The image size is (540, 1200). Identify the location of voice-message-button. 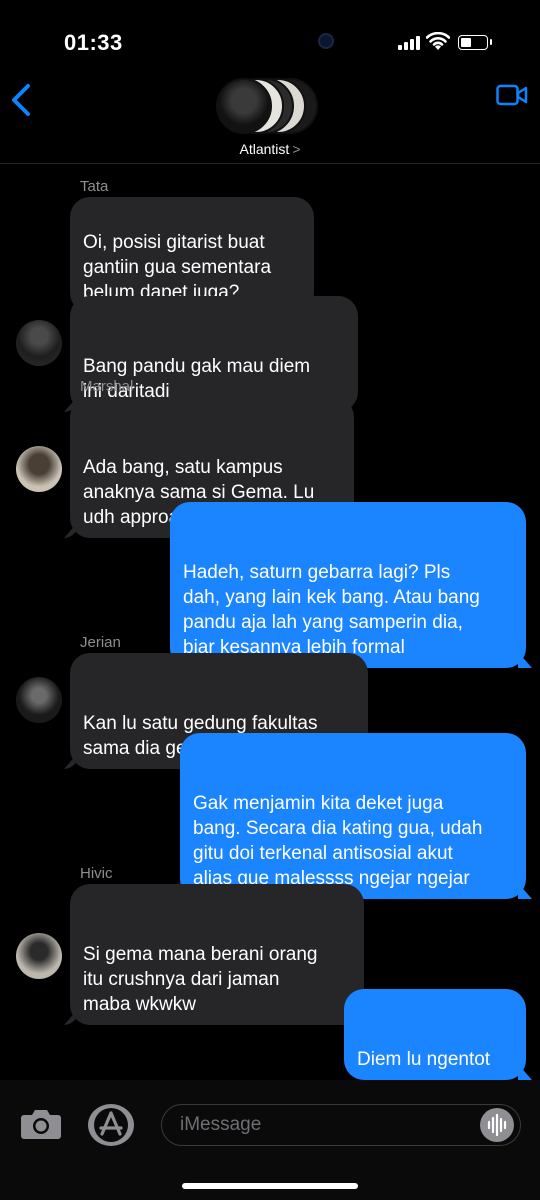
(497, 1125).